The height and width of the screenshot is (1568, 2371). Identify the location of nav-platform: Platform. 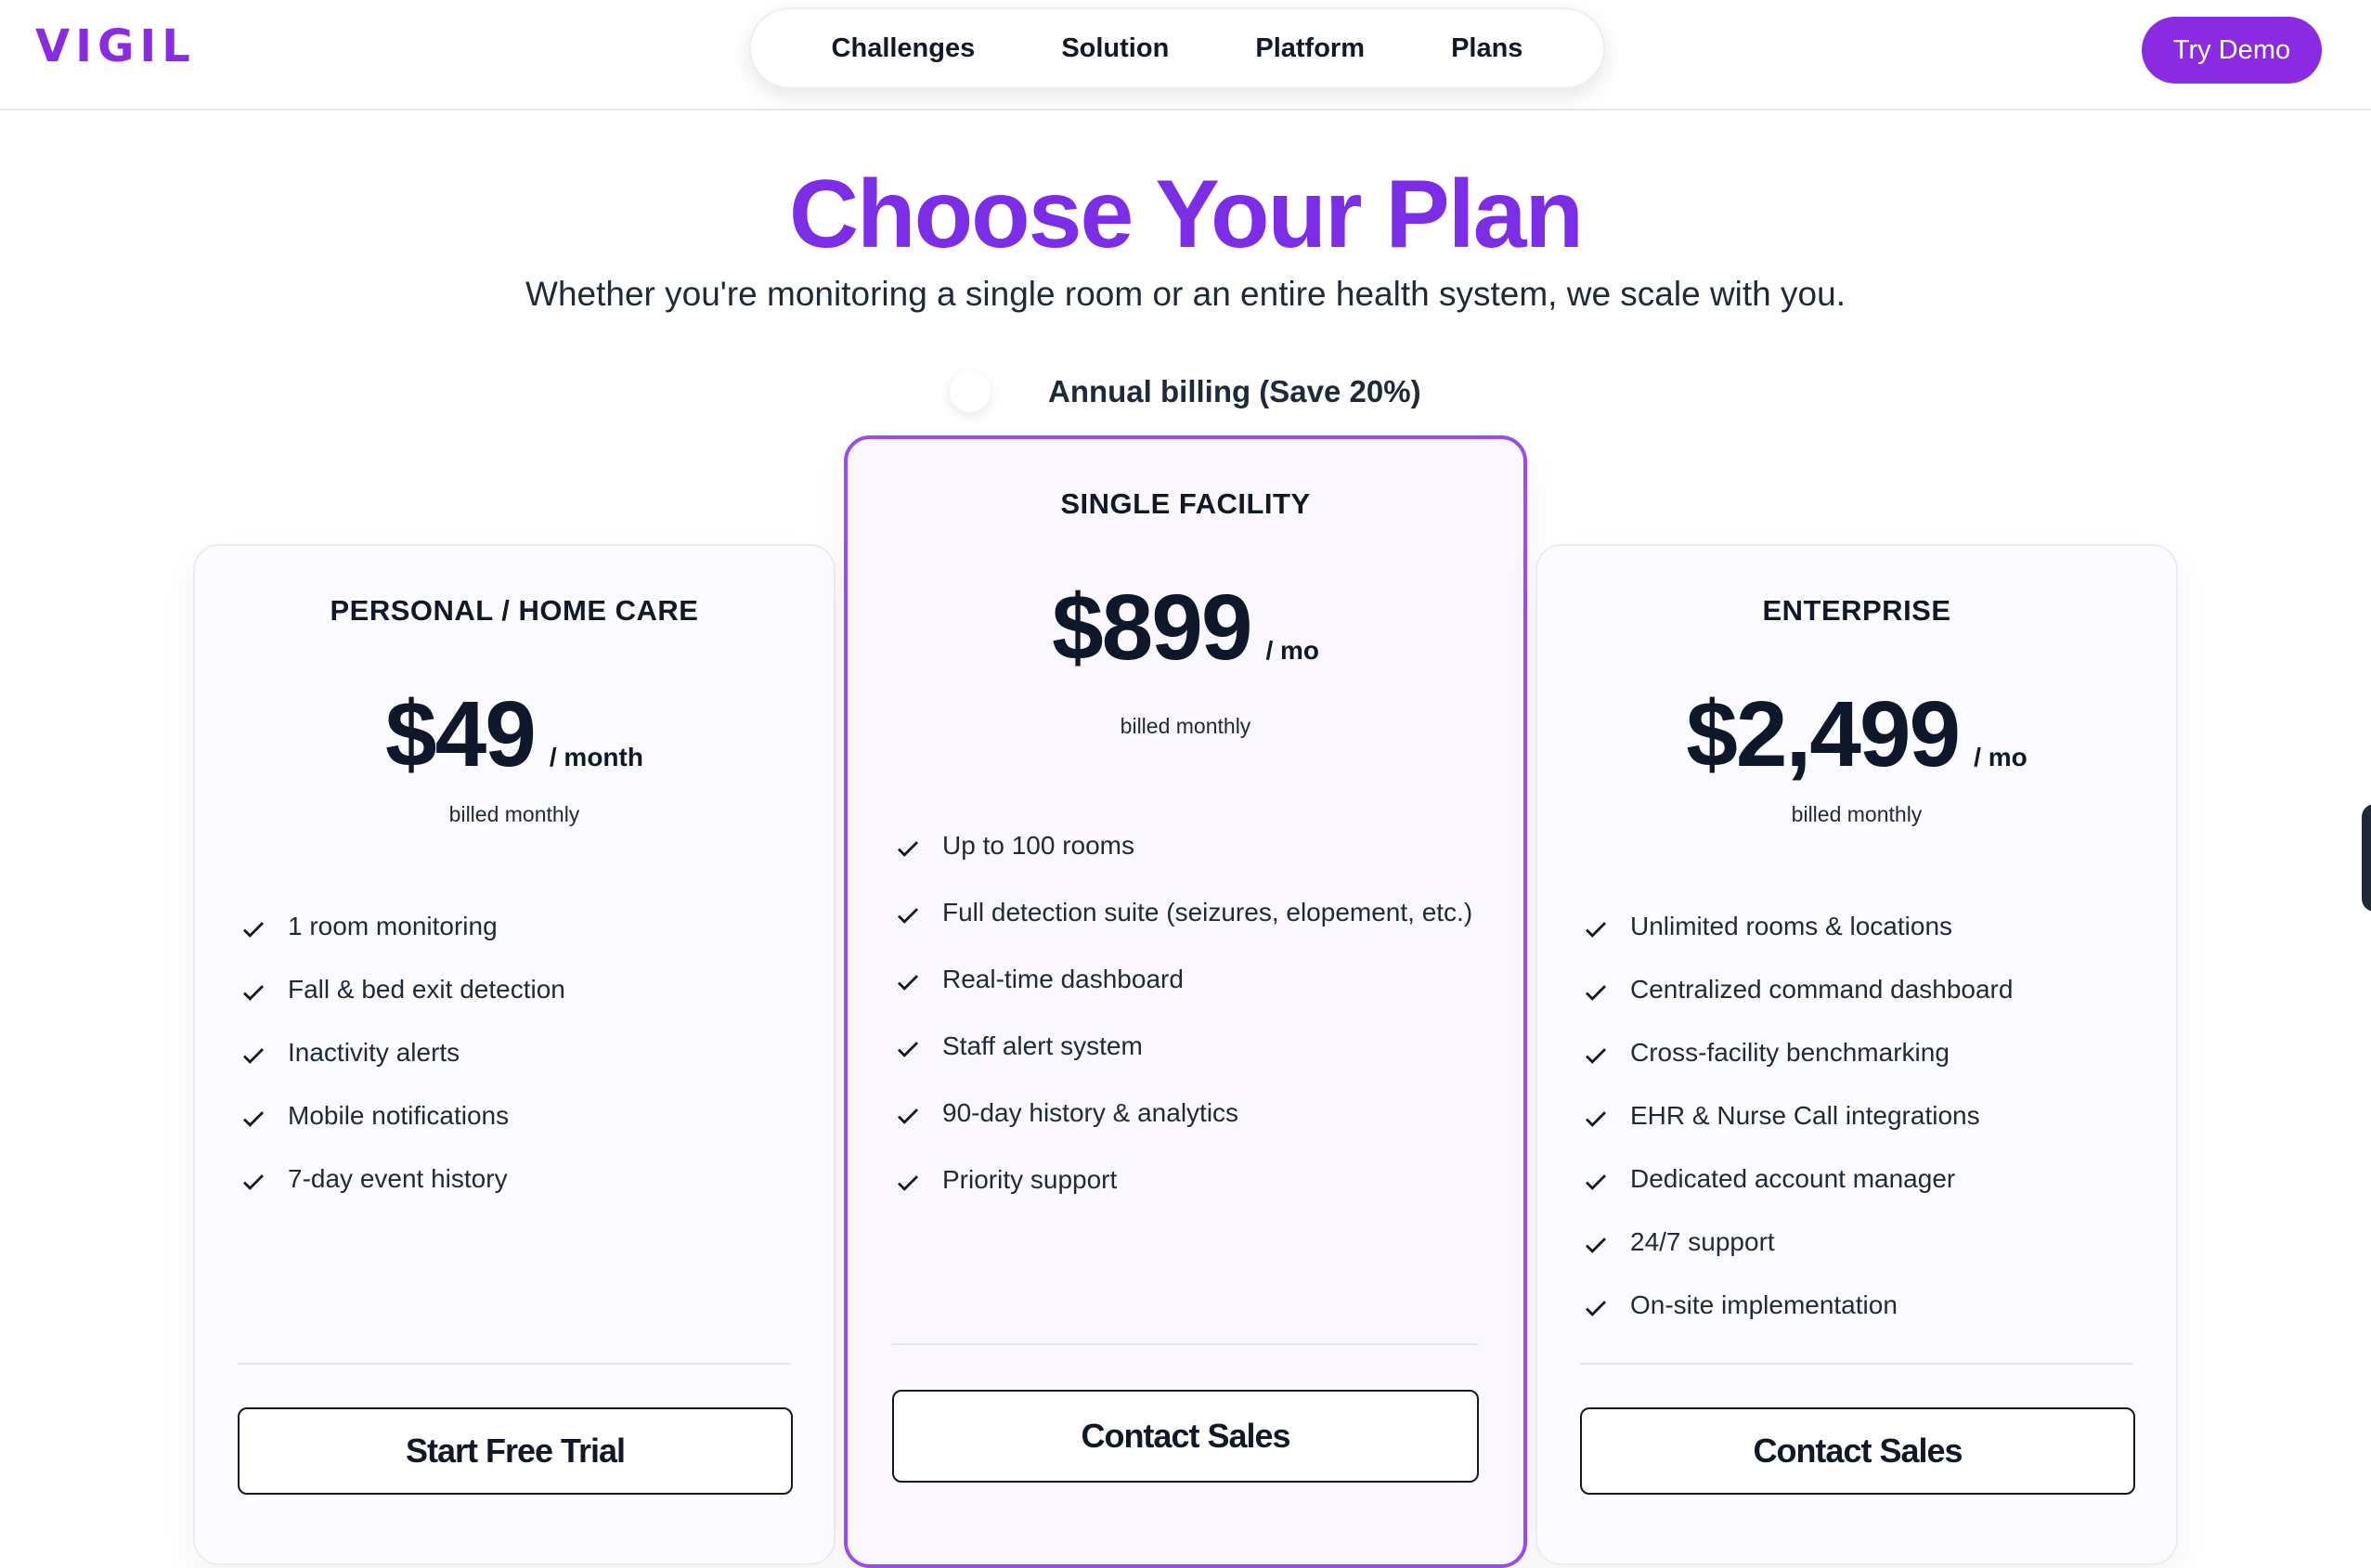
(1310, 48).